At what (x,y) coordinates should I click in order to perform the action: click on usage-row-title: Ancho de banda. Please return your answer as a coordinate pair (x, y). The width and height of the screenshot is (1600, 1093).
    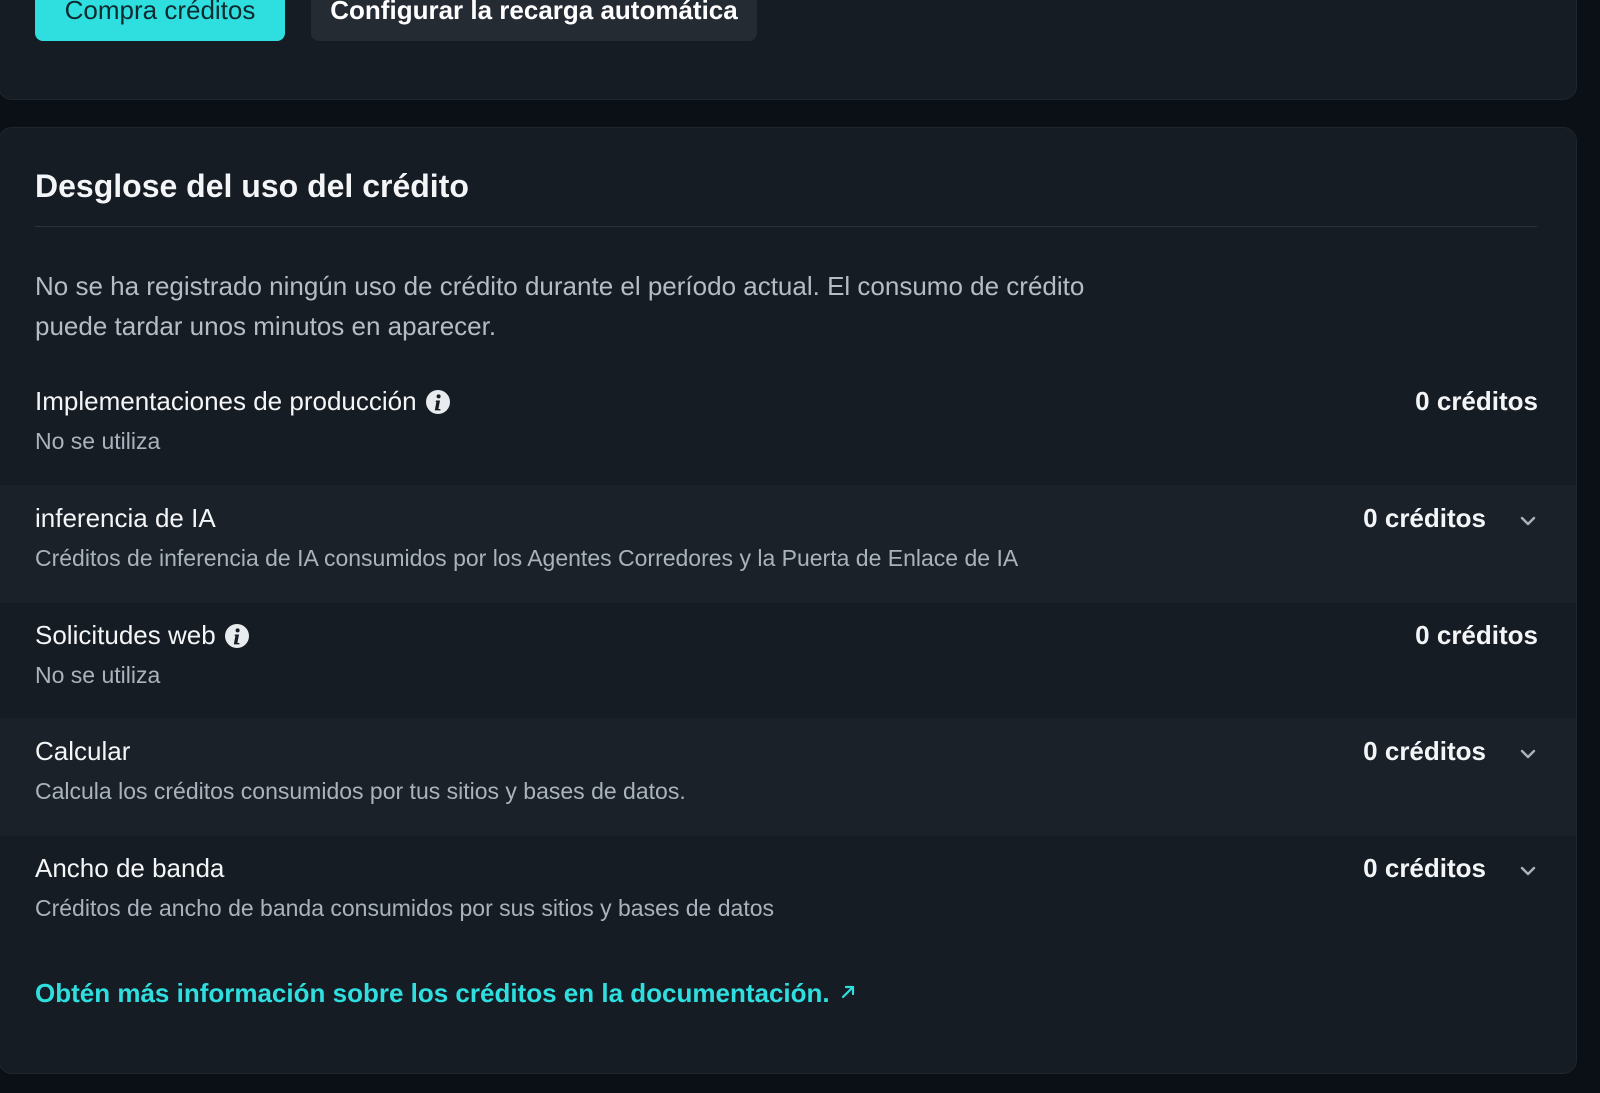
    Looking at the image, I should click on (130, 868).